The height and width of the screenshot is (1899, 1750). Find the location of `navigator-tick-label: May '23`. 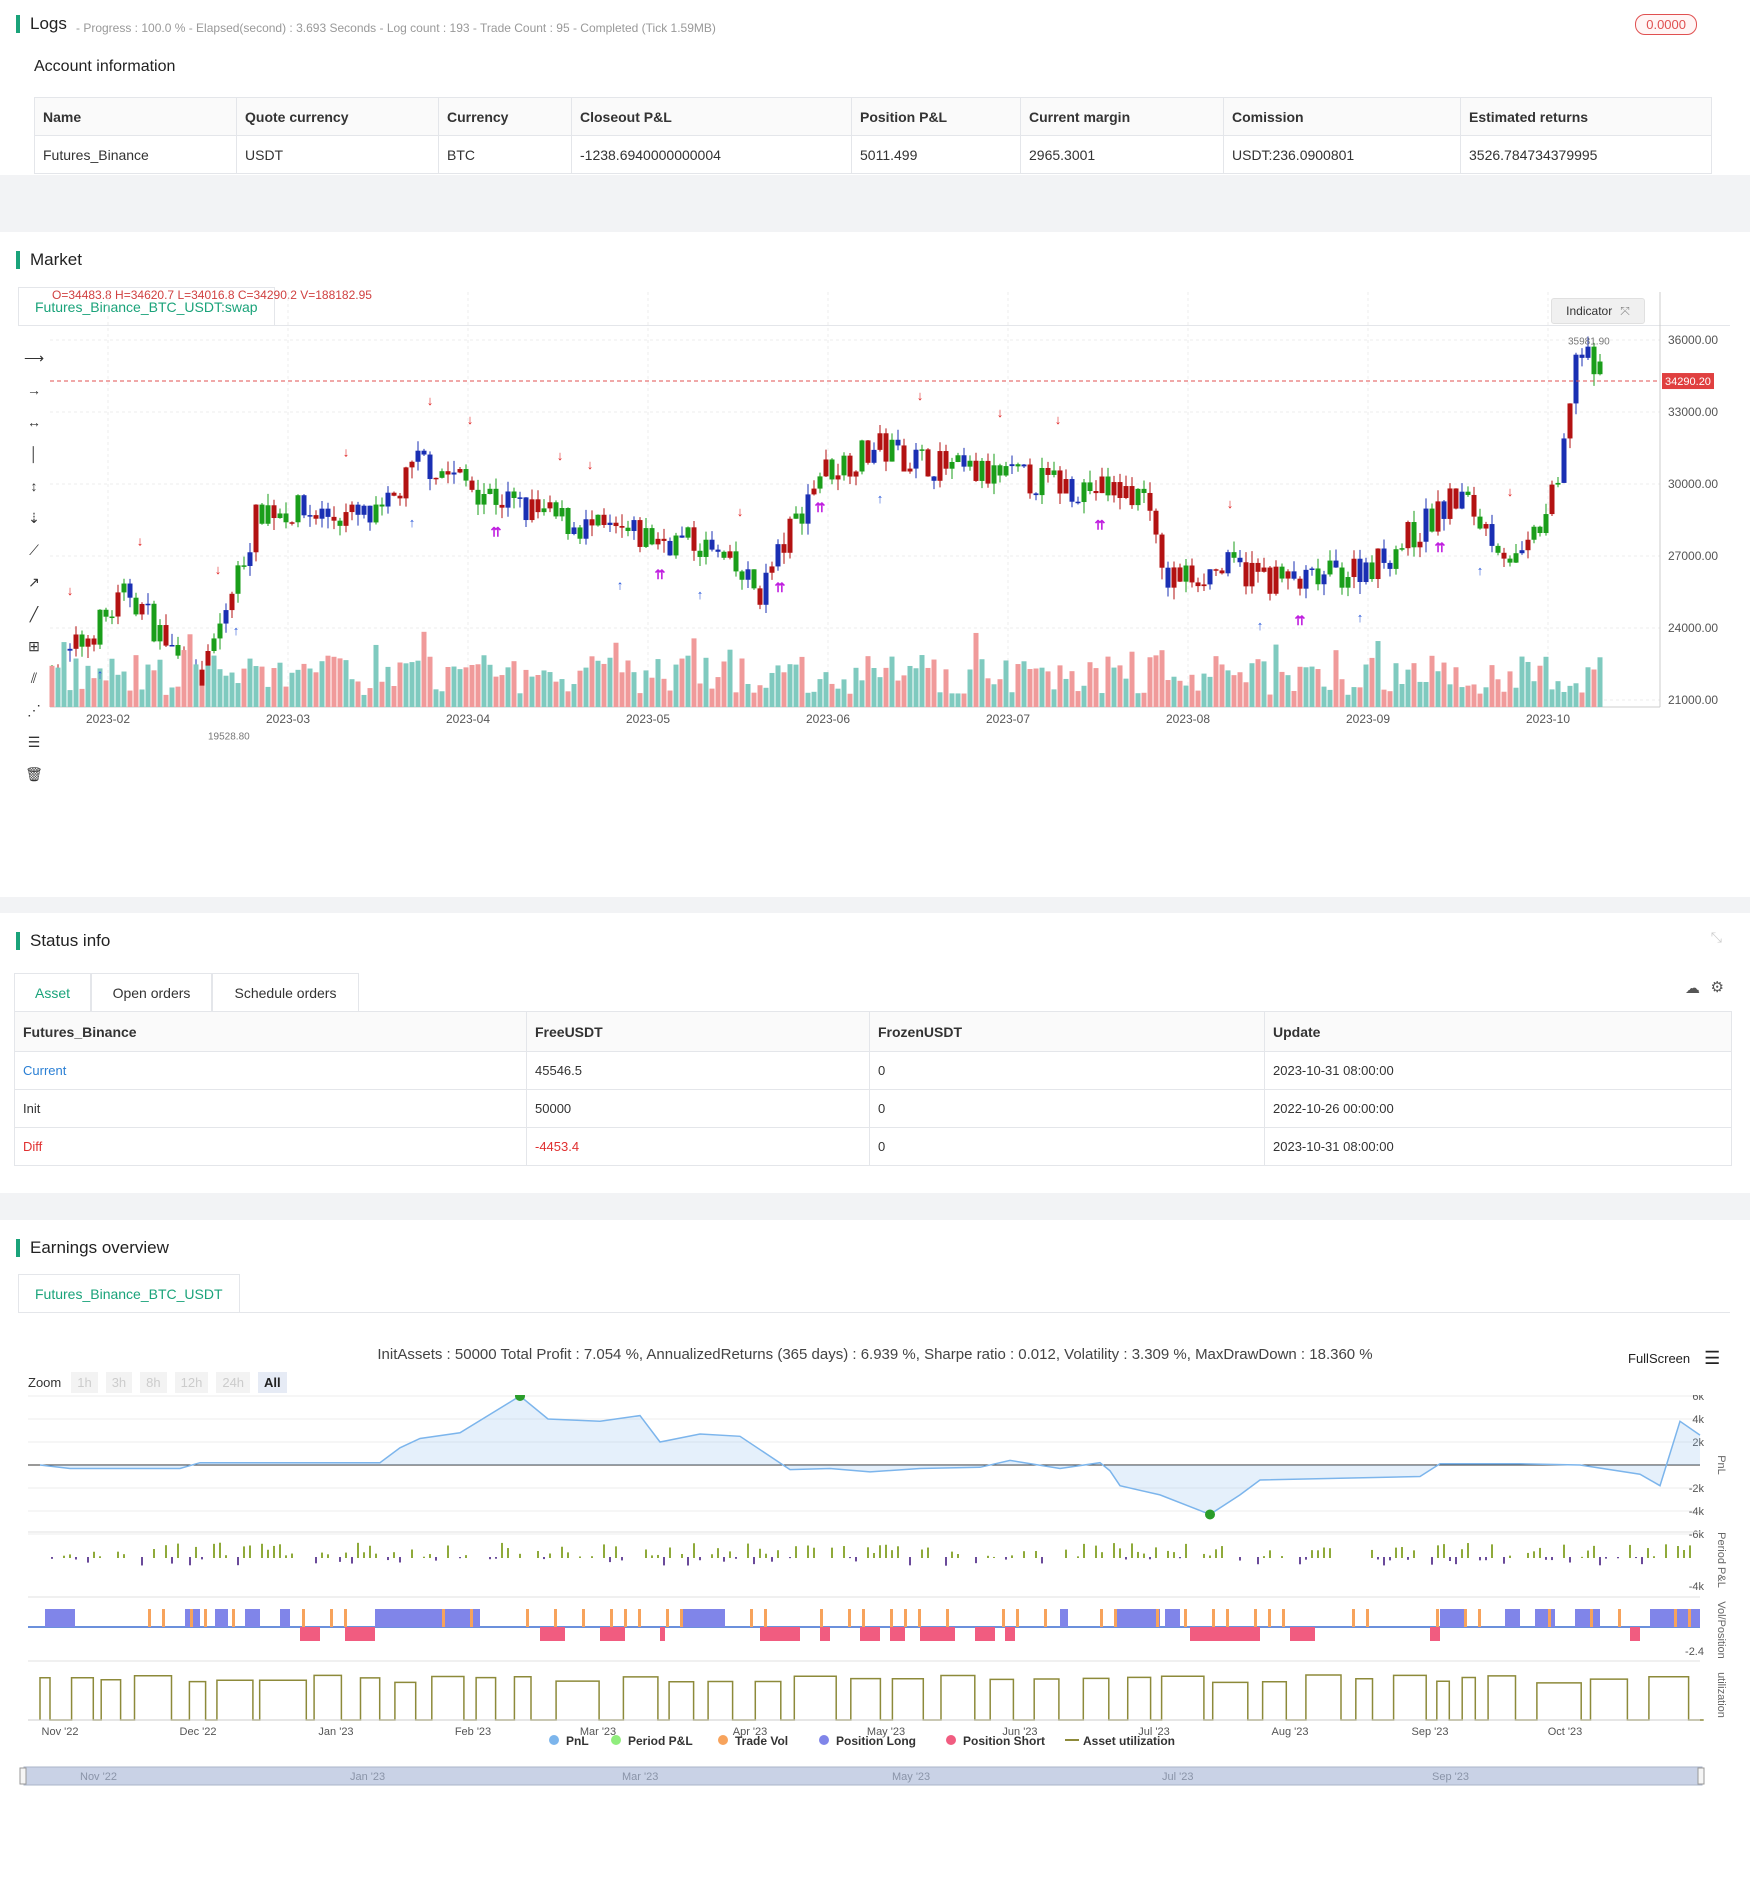

navigator-tick-label: May '23 is located at coordinates (911, 1777).